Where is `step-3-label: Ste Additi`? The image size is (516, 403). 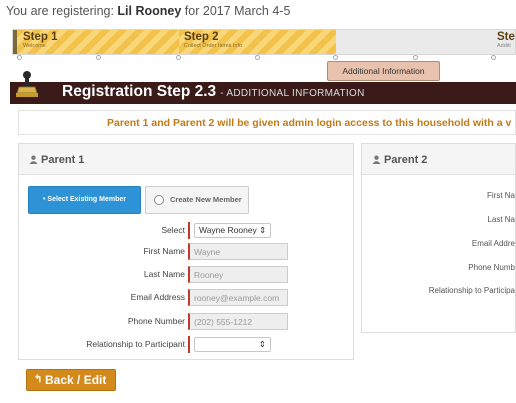
step-3-label: Ste Additi is located at coordinates (506, 40).